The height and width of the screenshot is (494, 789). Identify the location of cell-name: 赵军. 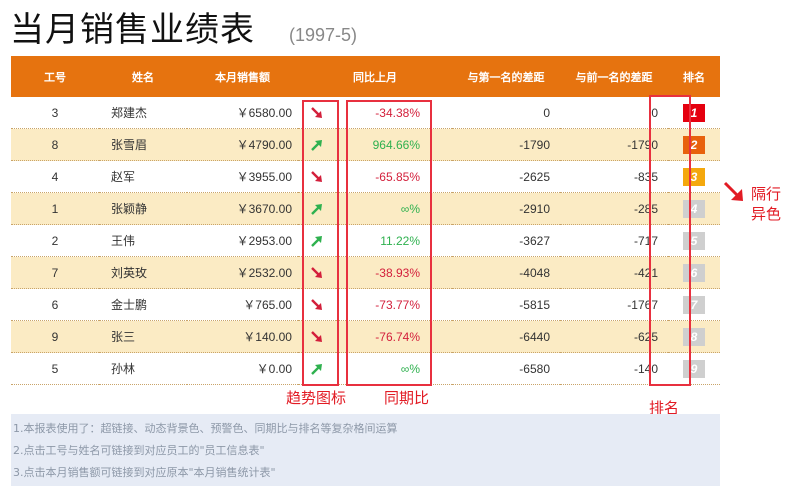
(143, 176).